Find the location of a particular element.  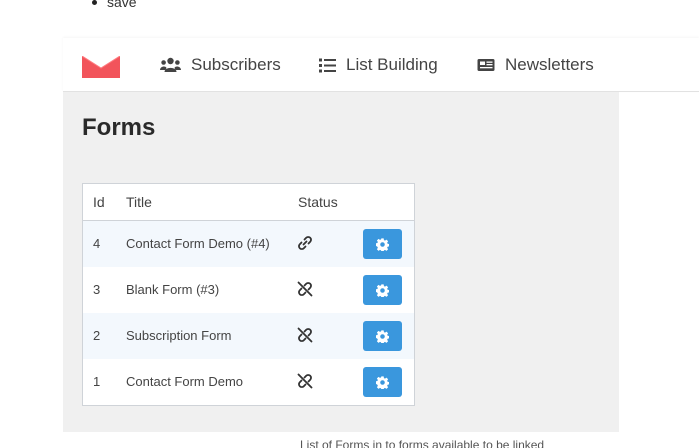

table-row: 1 Contact Form Demo is located at coordinates (248, 382).